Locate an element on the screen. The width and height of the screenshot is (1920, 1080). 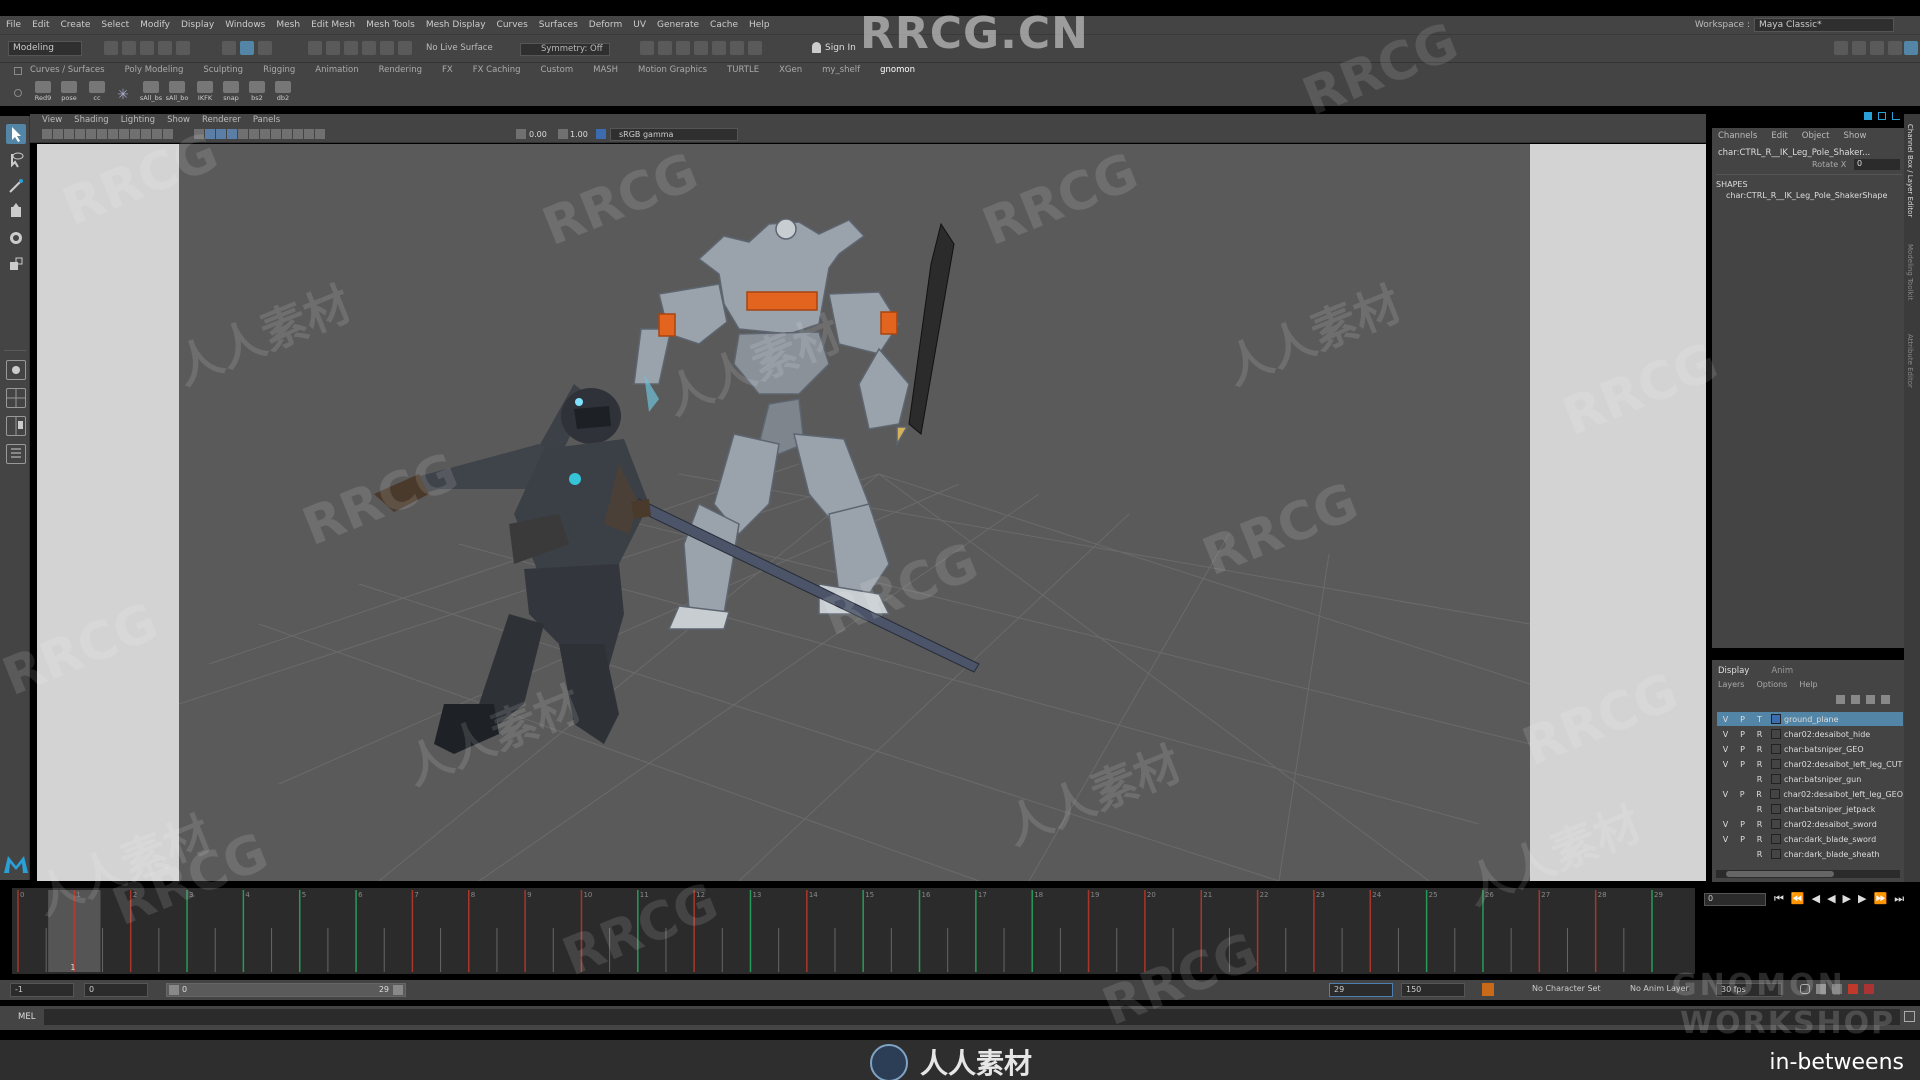
select-hierarchy-icon is located at coordinates (229, 48).